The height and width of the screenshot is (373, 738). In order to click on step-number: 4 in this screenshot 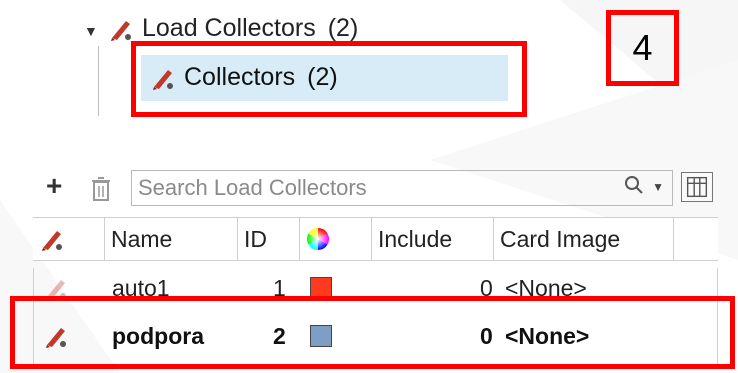, I will do `click(642, 47)`.